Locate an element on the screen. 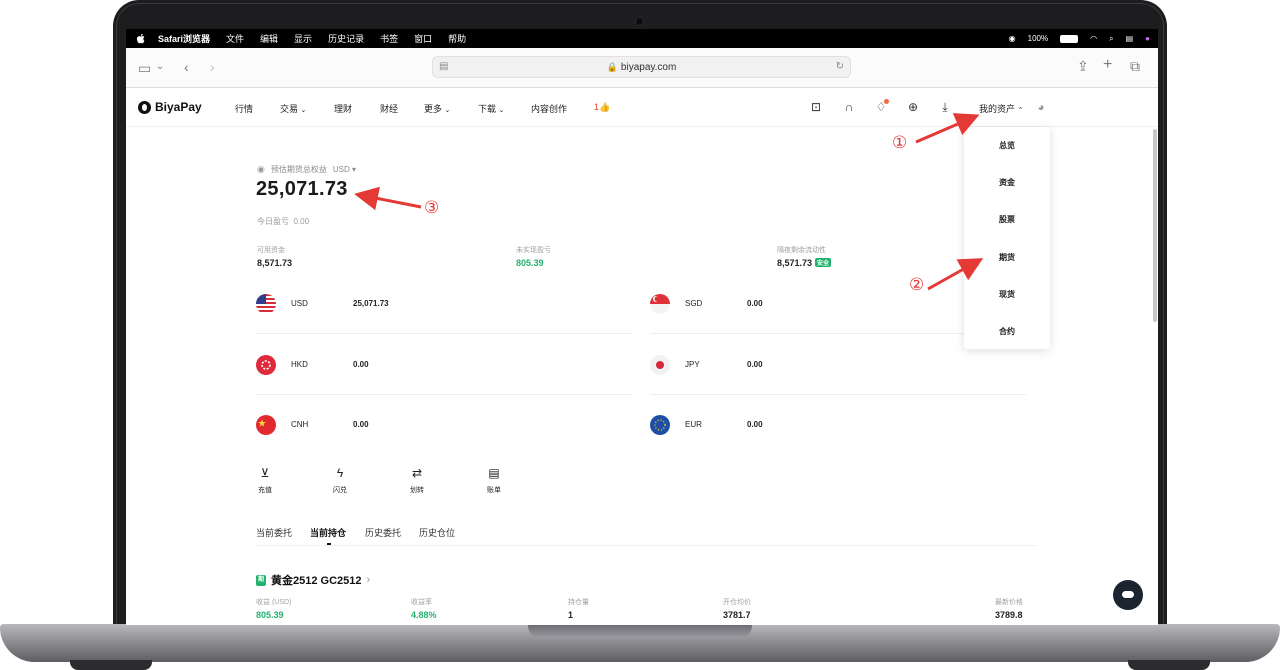 This screenshot has height=670, width=1280. jp-flag-icon is located at coordinates (660, 365).